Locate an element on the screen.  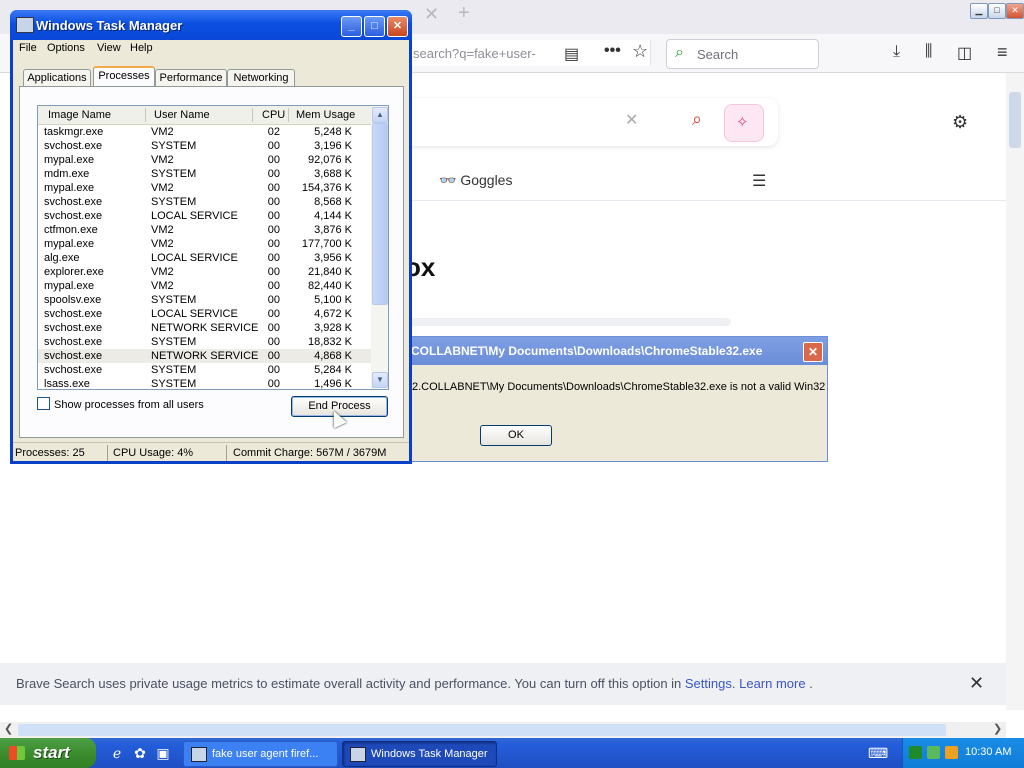
process-list-scroll-thumb is located at coordinates (380, 214).